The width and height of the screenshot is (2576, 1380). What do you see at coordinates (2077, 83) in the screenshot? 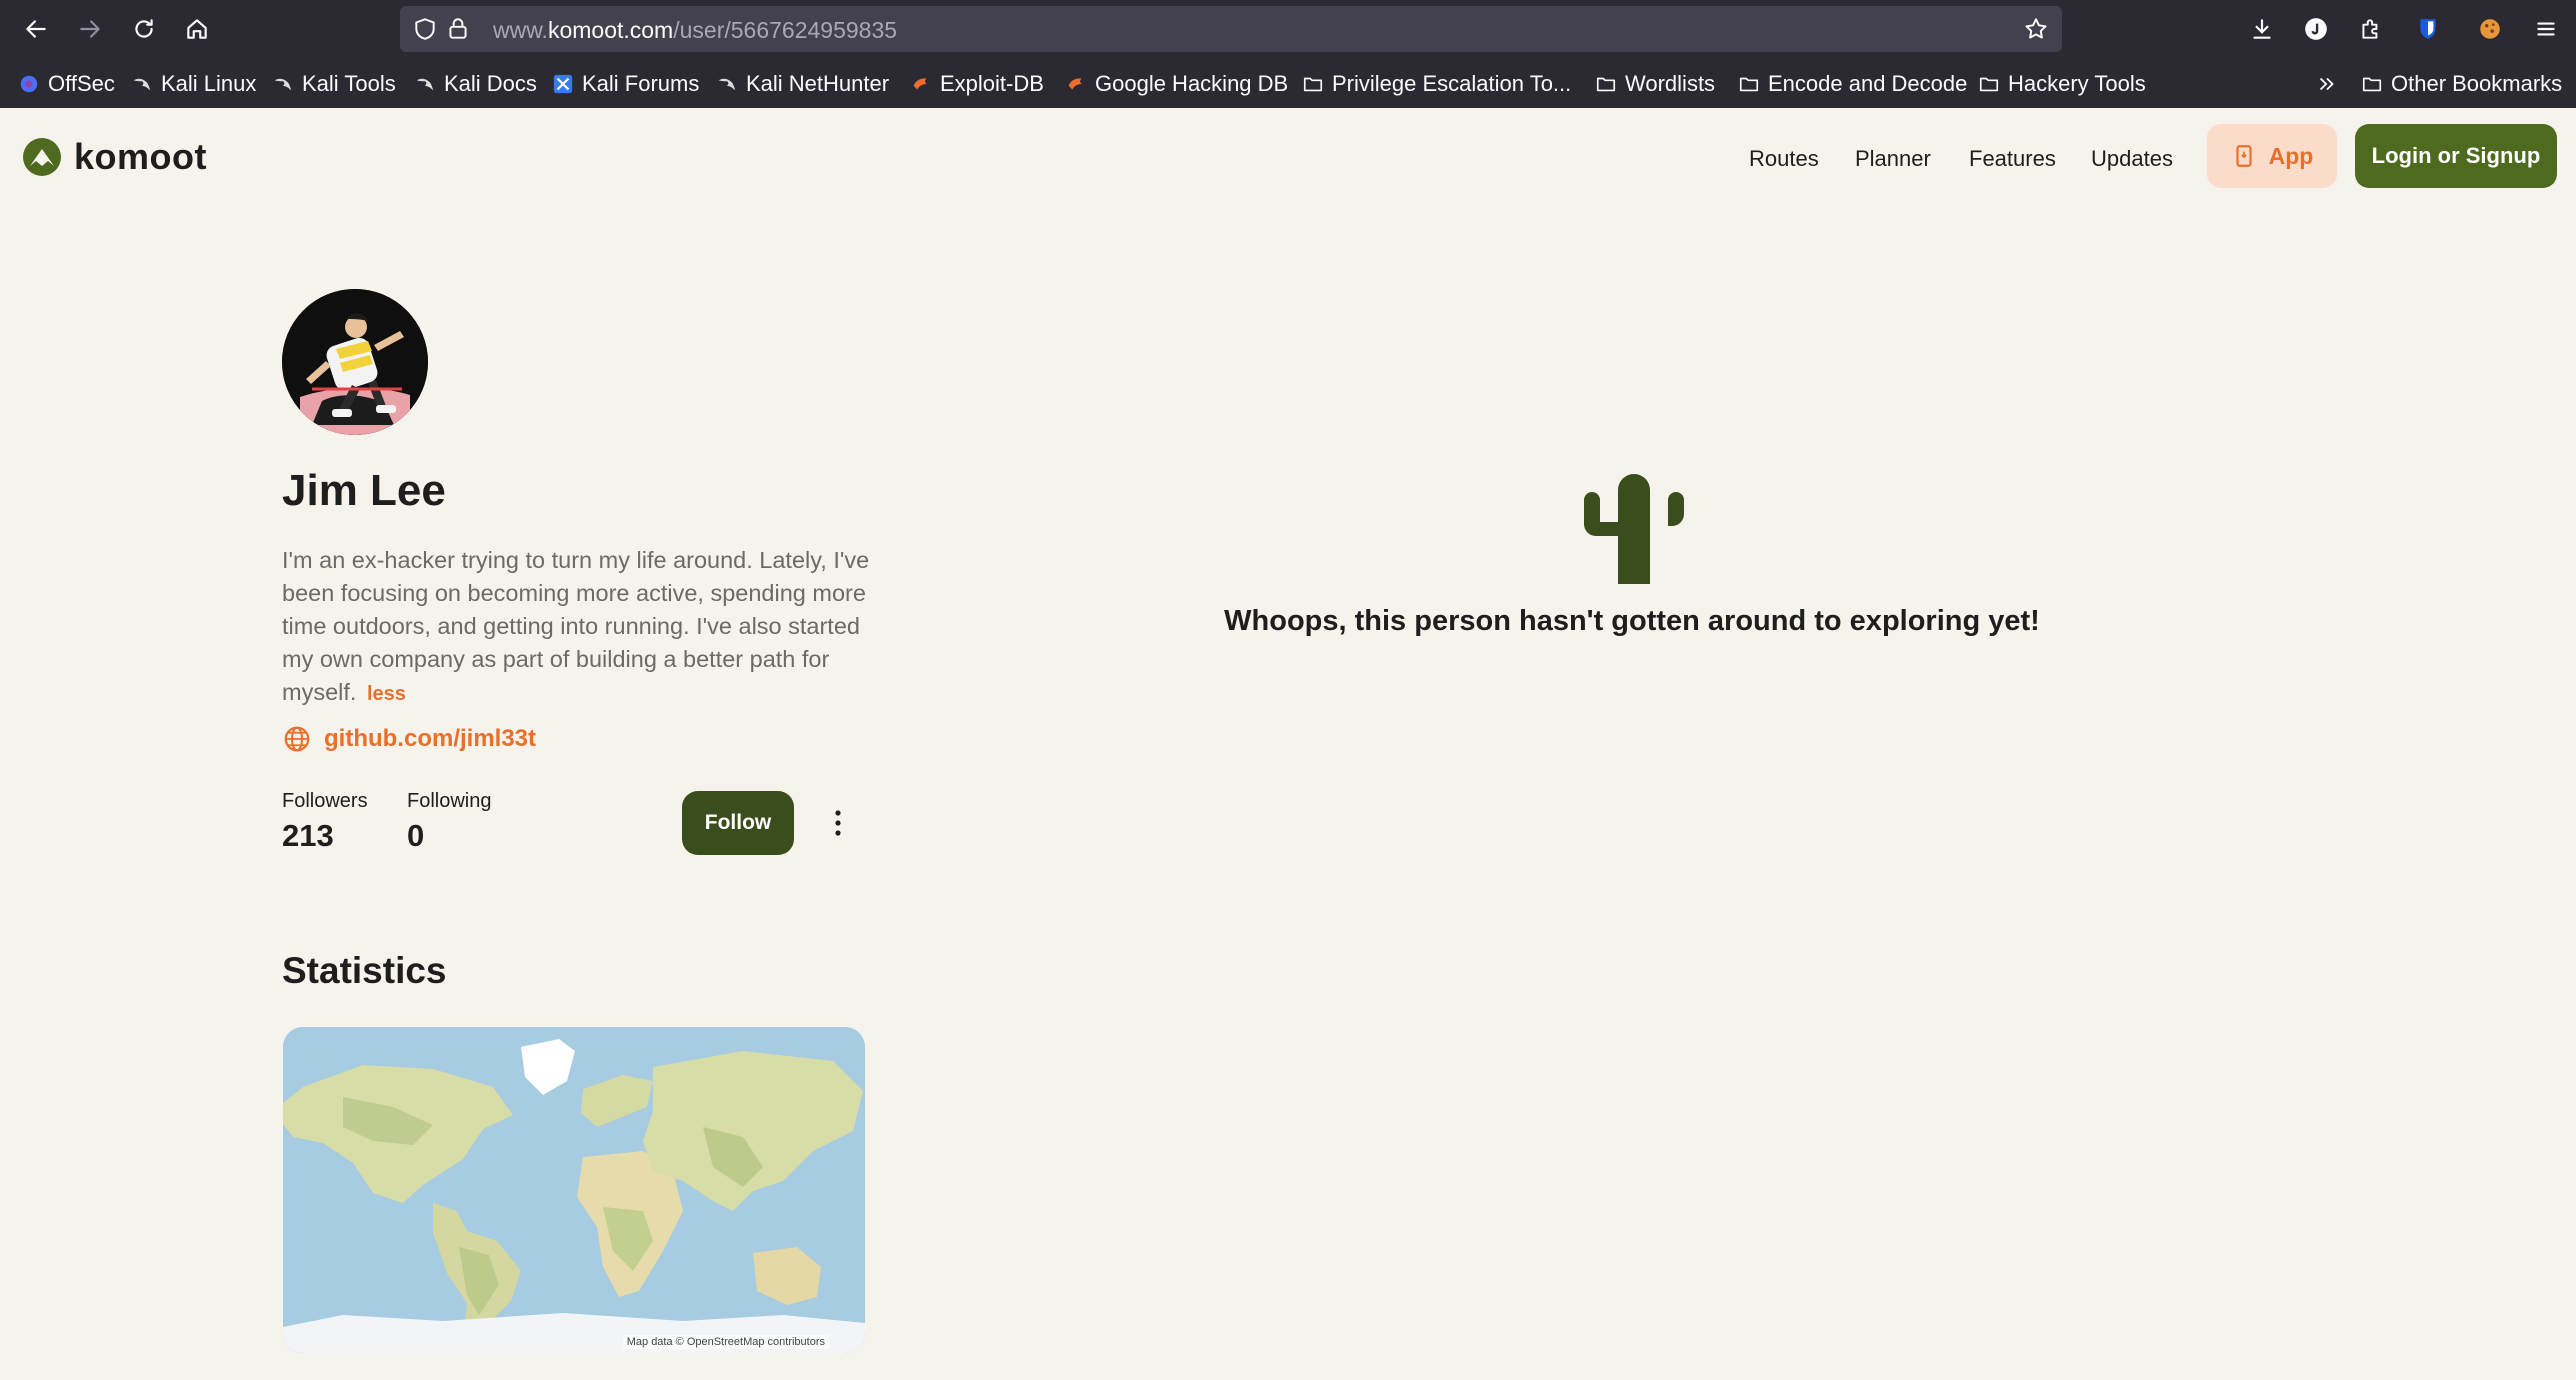
I see `bookmark-label: Hackery Tools` at bounding box center [2077, 83].